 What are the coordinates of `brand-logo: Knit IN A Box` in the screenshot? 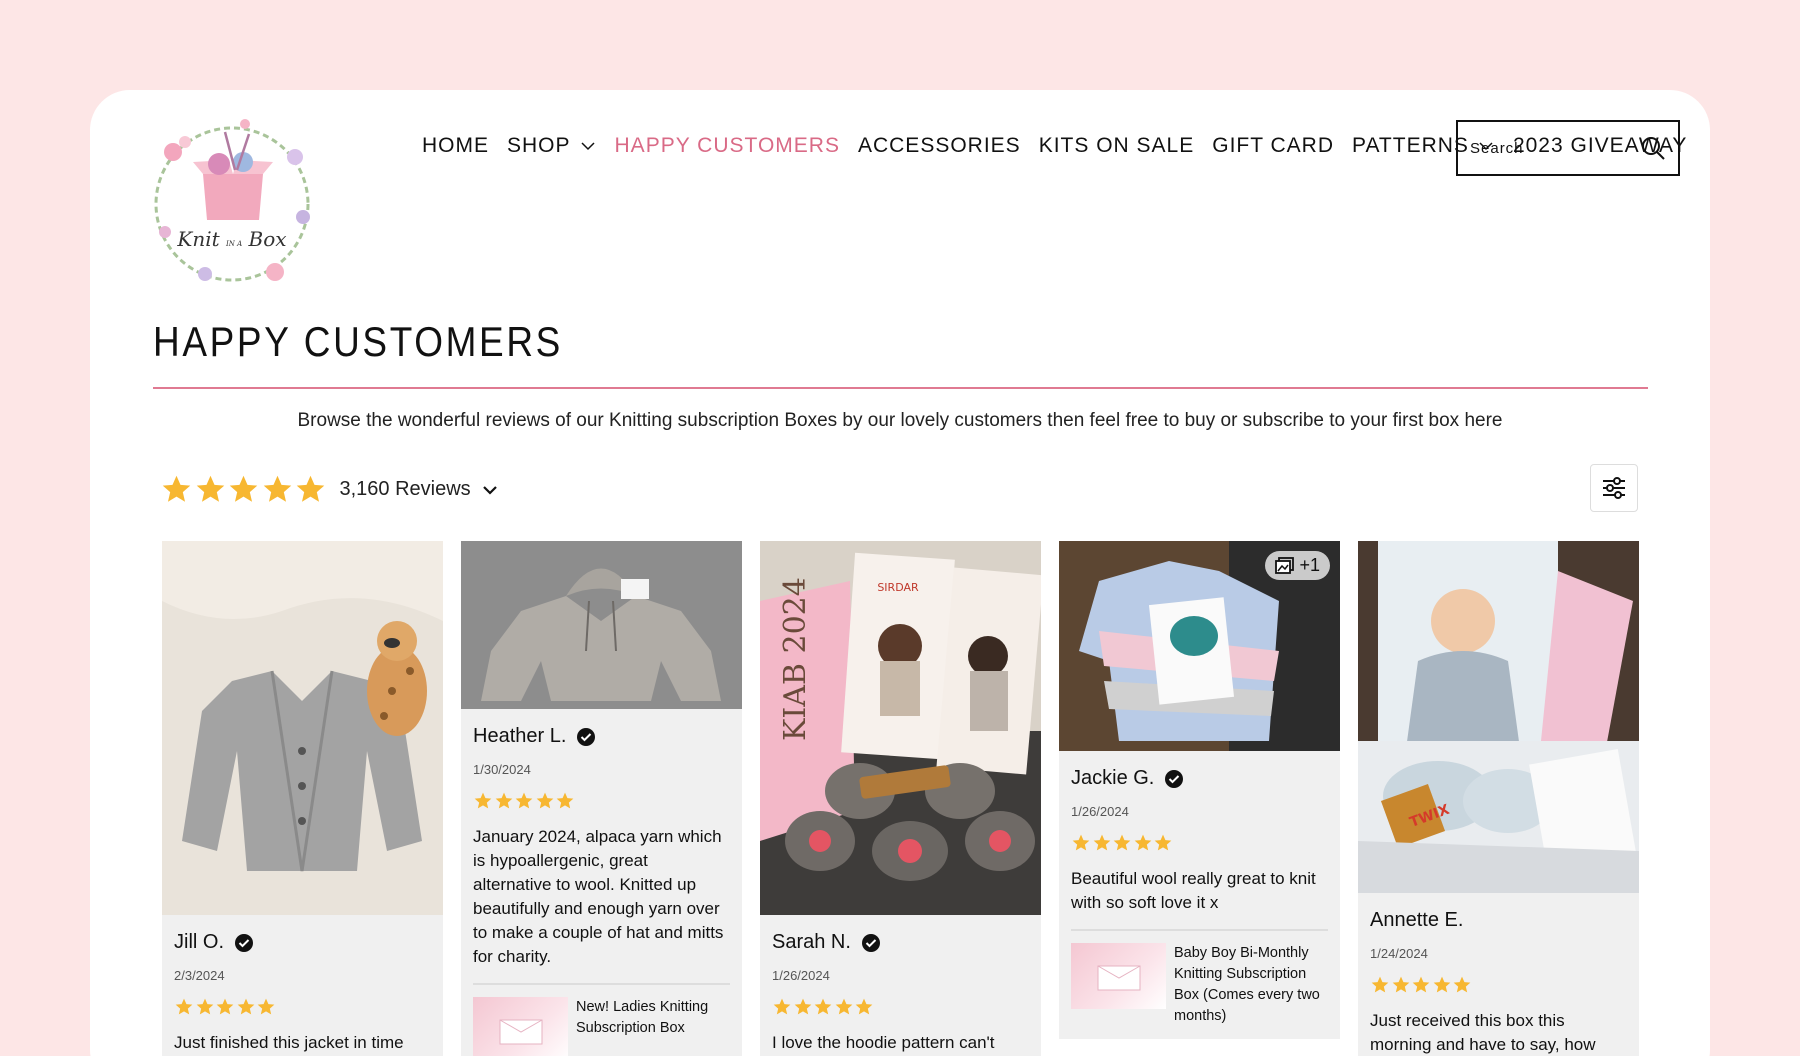 It's located at (232, 202).